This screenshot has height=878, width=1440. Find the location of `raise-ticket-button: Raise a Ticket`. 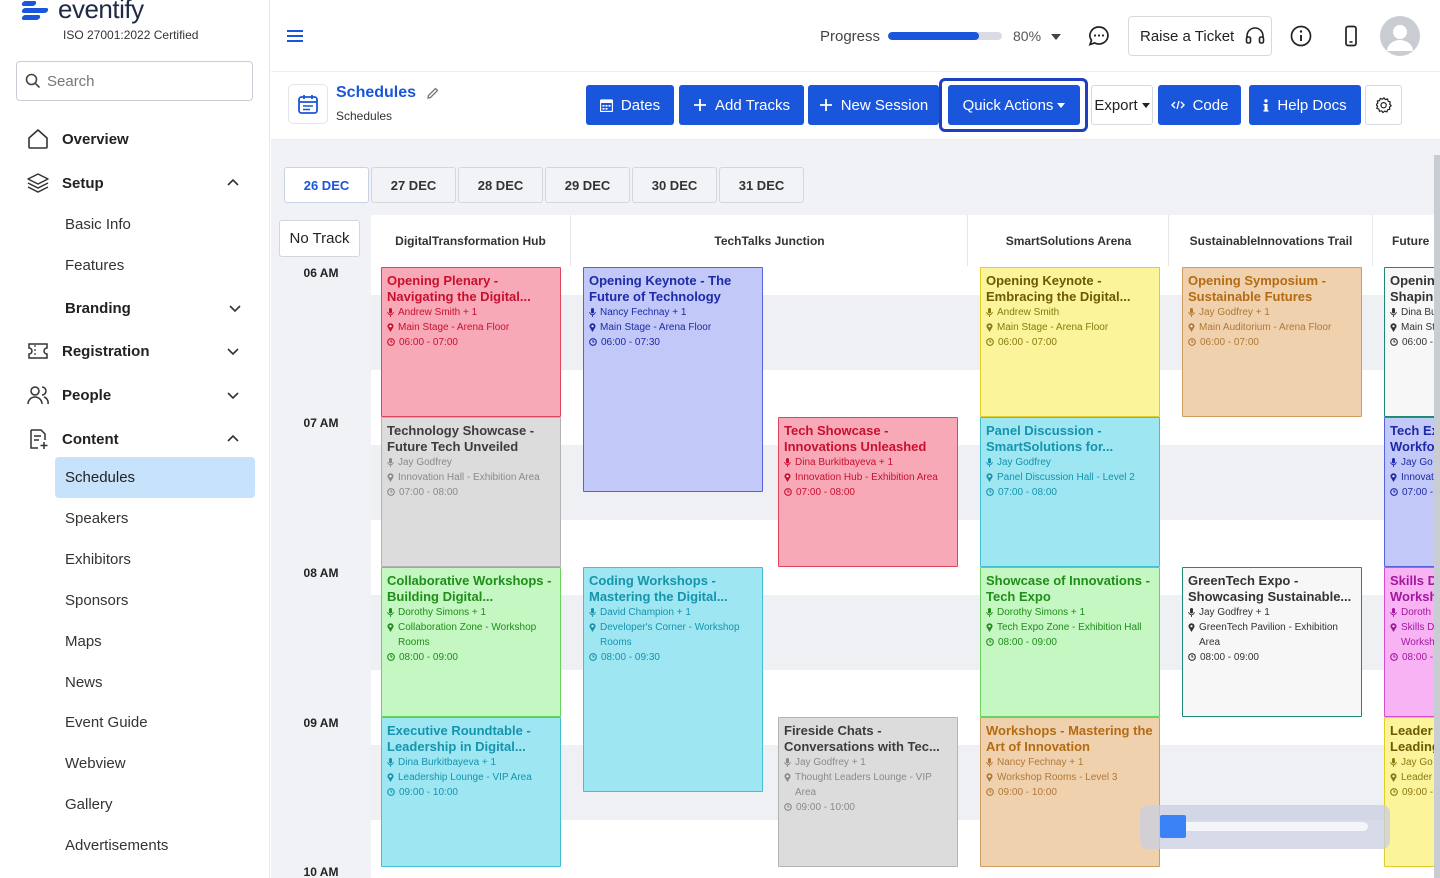

raise-ticket-button: Raise a Ticket is located at coordinates (1200, 36).